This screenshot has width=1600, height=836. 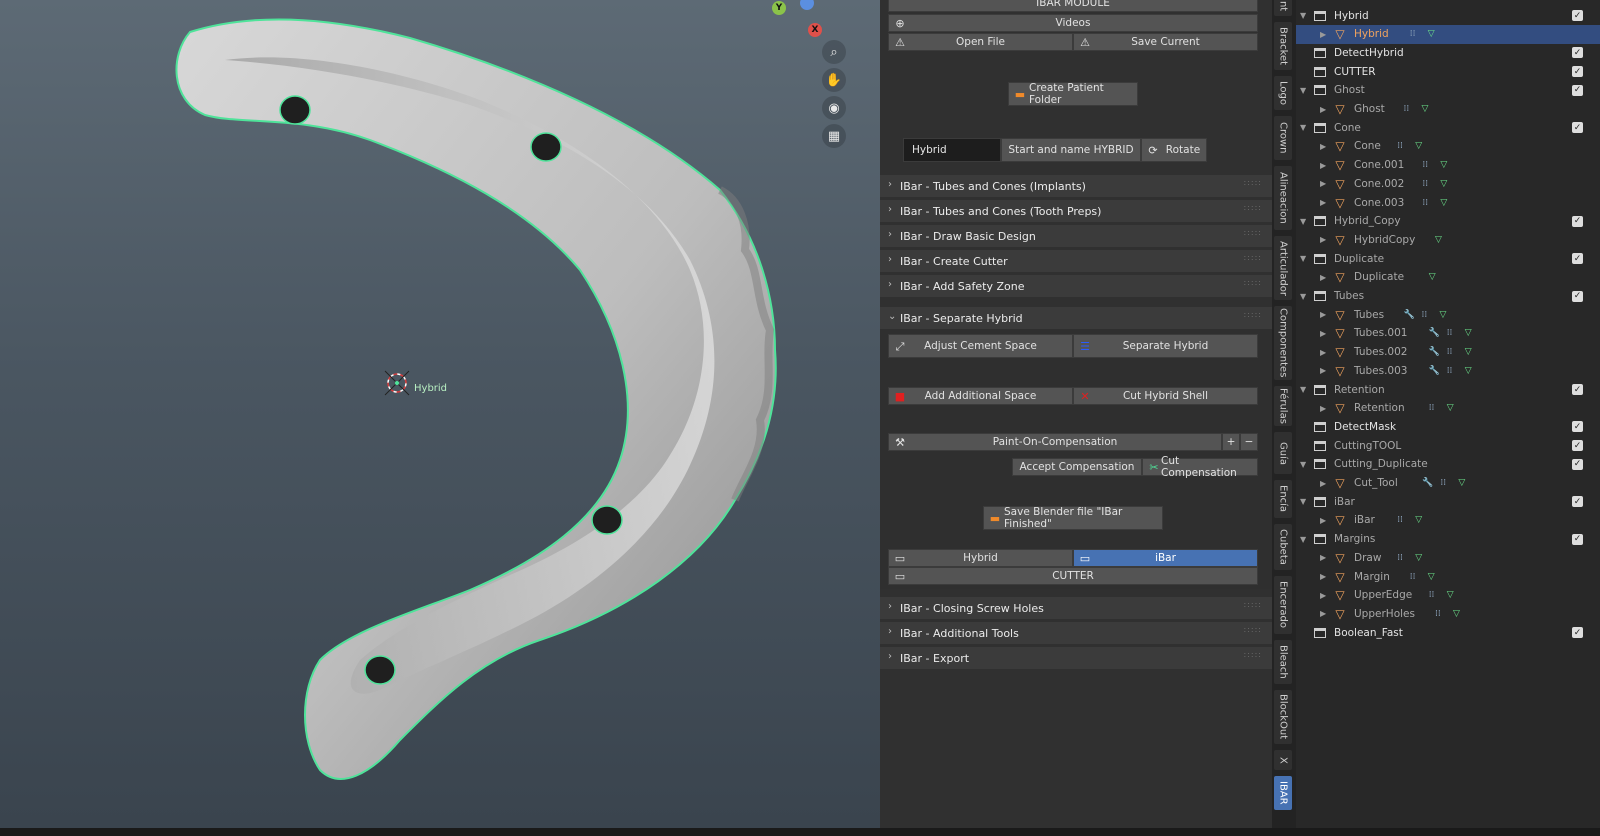 I want to click on outliner-item: ▶ ▽ Cone.002 ⁞⁞ ▽, so click(x=1448, y=183).